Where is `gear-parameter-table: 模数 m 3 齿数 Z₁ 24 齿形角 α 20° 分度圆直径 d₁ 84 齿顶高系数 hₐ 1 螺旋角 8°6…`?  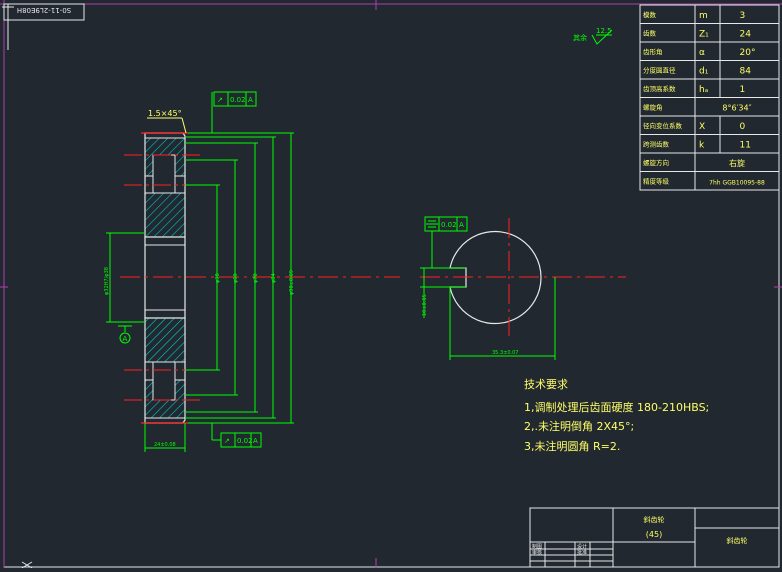
gear-parameter-table: 模数 m 3 齿数 Z₁ 24 齿形角 α 20° 分度圆直径 d₁ 84 齿顶高系数 hₐ 1 螺旋角 8°6… is located at coordinates (709, 97).